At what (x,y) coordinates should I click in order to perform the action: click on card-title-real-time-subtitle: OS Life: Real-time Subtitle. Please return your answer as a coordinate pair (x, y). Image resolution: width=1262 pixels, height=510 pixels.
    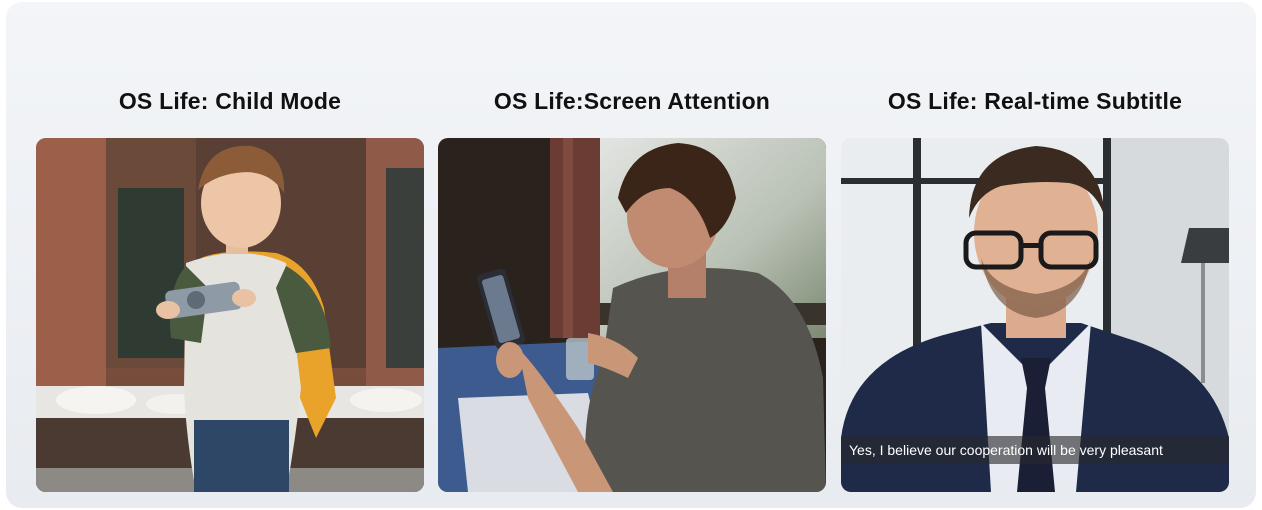
    Looking at the image, I should click on (1035, 101).